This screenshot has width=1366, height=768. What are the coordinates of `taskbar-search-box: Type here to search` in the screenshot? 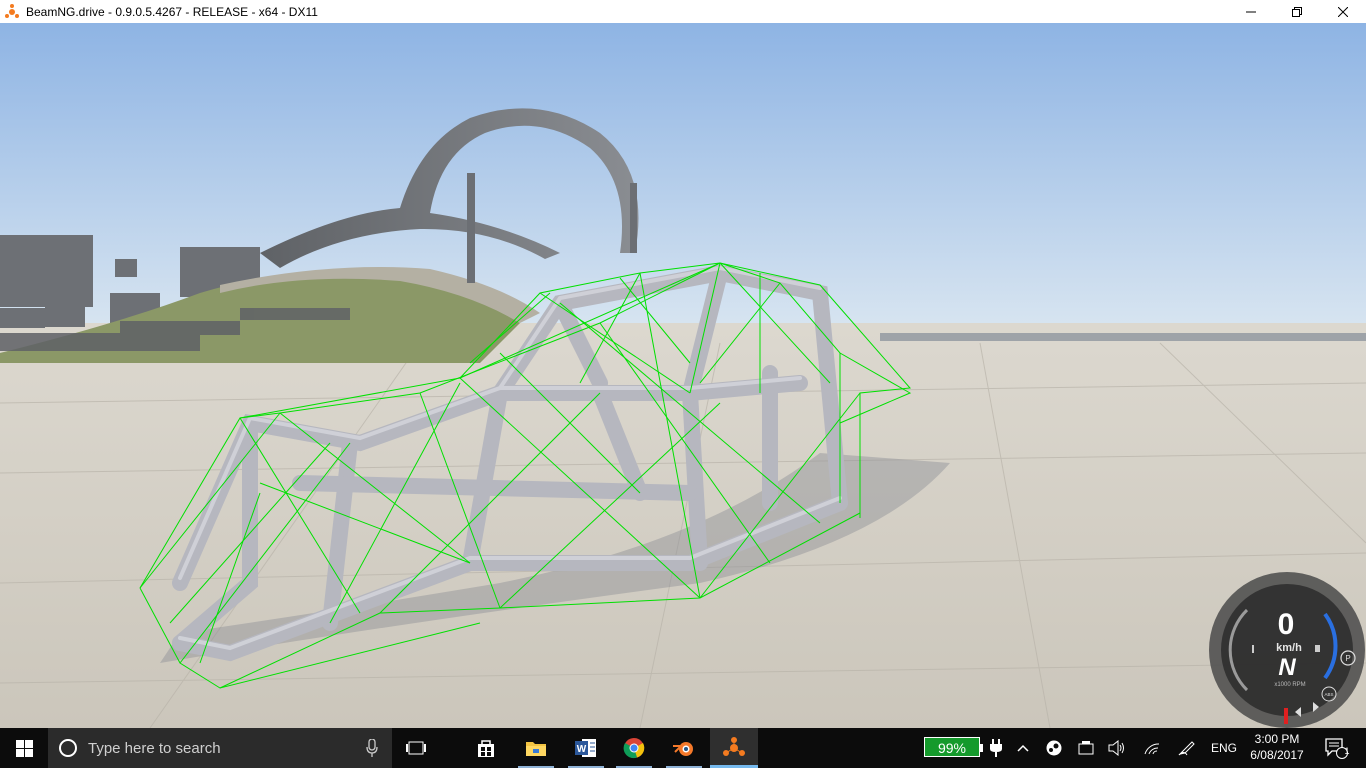 It's located at (220, 748).